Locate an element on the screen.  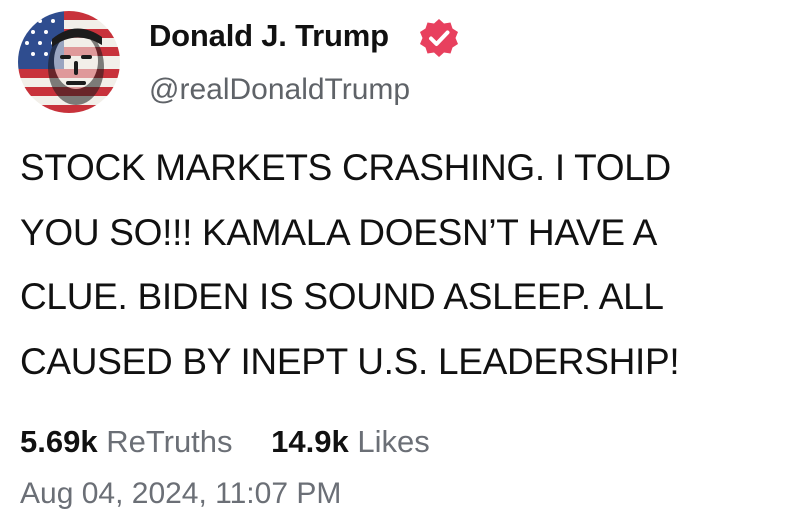
author-handle: @realDonaldTrump is located at coordinates (279, 90).